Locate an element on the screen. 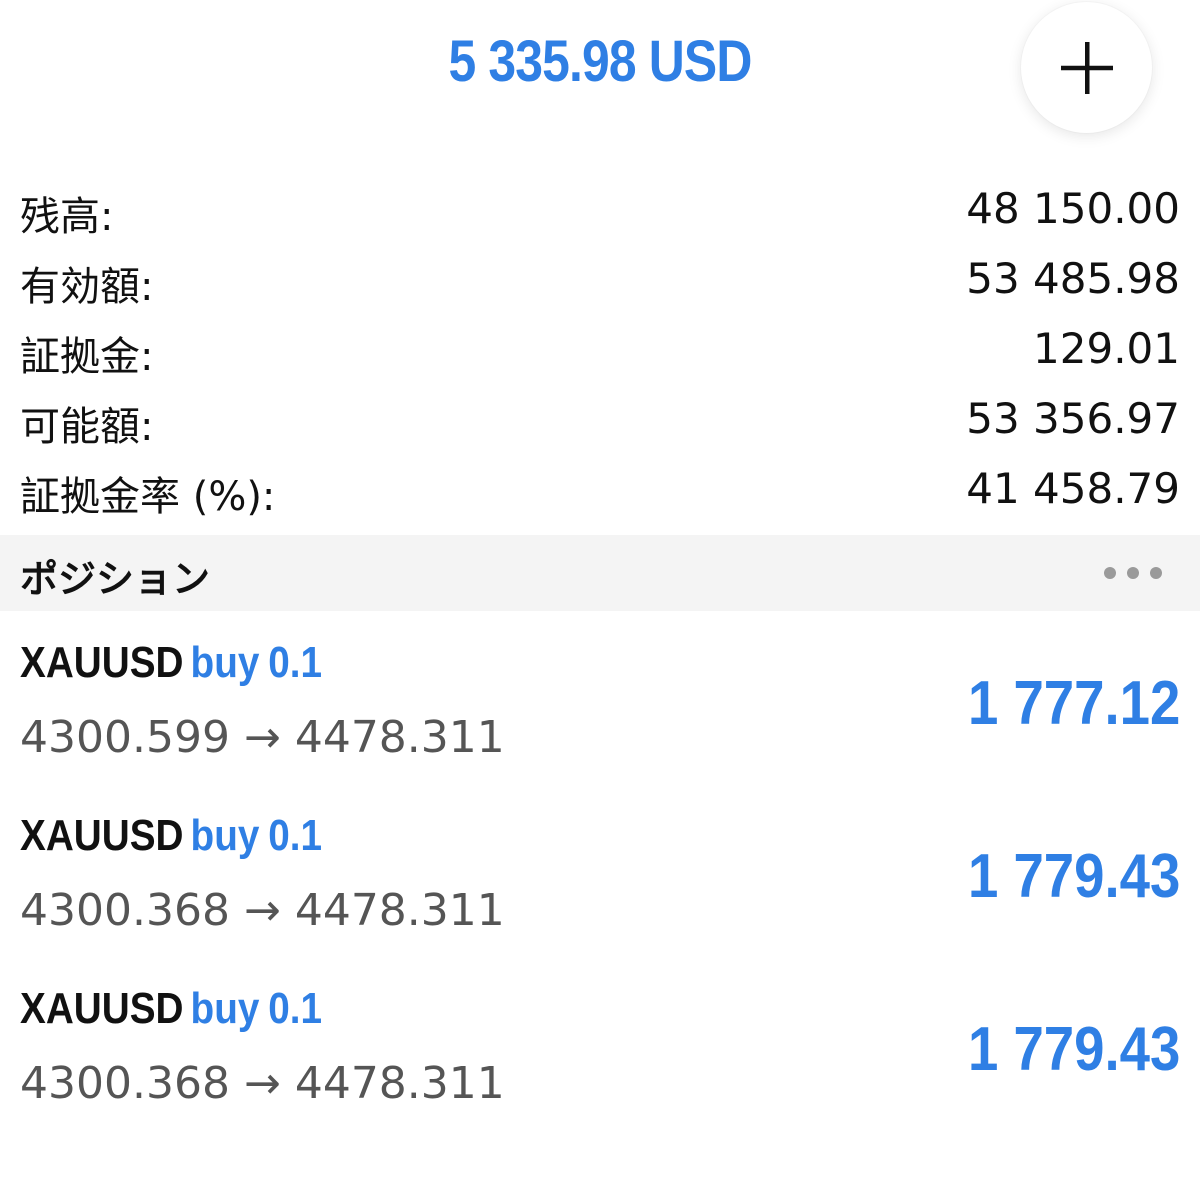 The width and height of the screenshot is (1200, 1180). total-profit: 5 335.98 USD is located at coordinates (600, 61).